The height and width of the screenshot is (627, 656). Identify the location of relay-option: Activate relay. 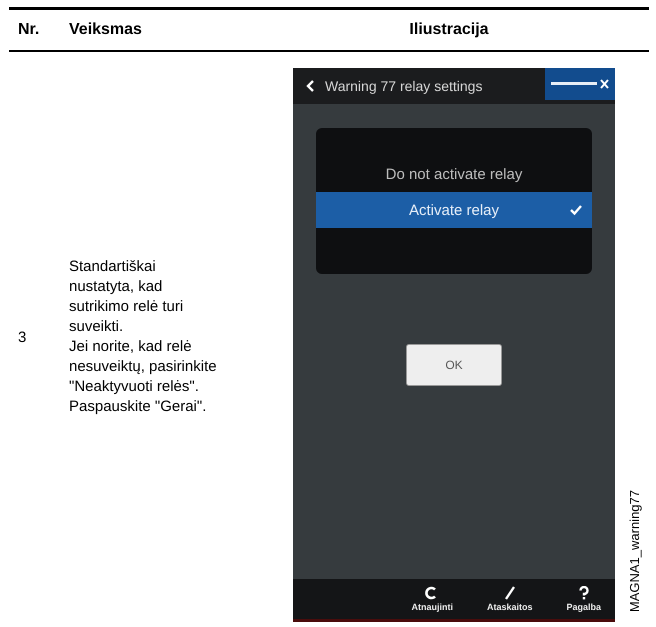
(454, 210).